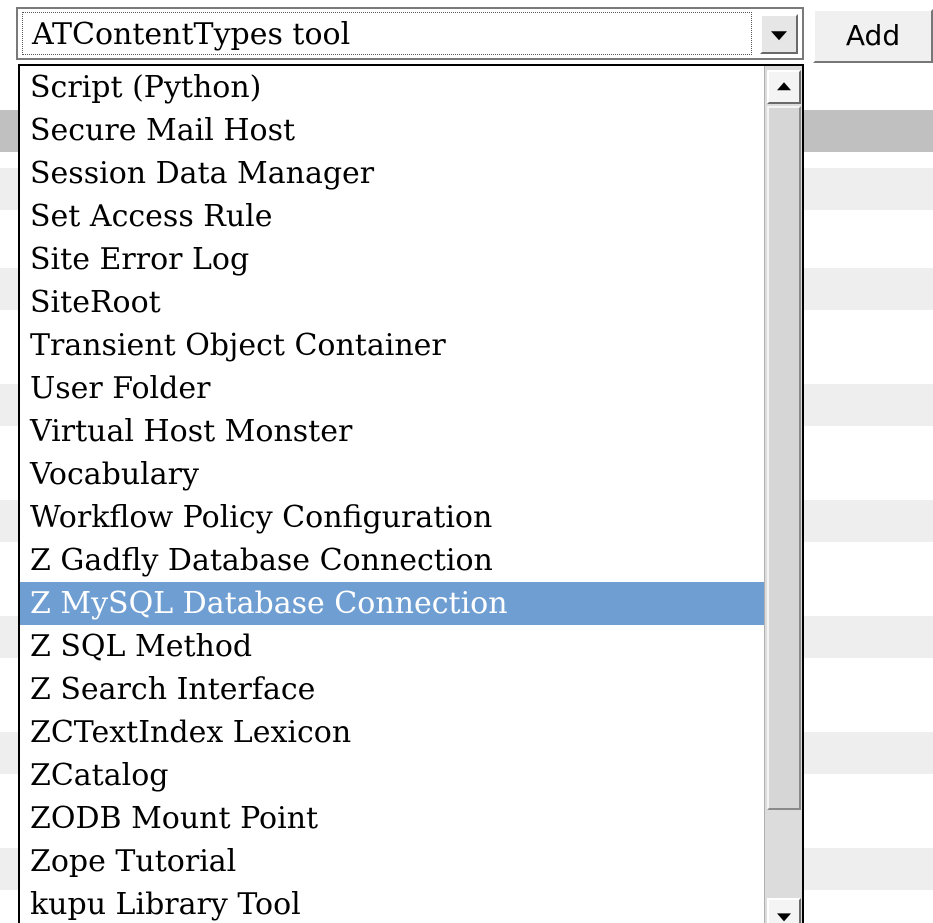 This screenshot has width=933, height=923. What do you see at coordinates (392, 431) in the screenshot?
I see `dropdown-option: Virtual Host Monster` at bounding box center [392, 431].